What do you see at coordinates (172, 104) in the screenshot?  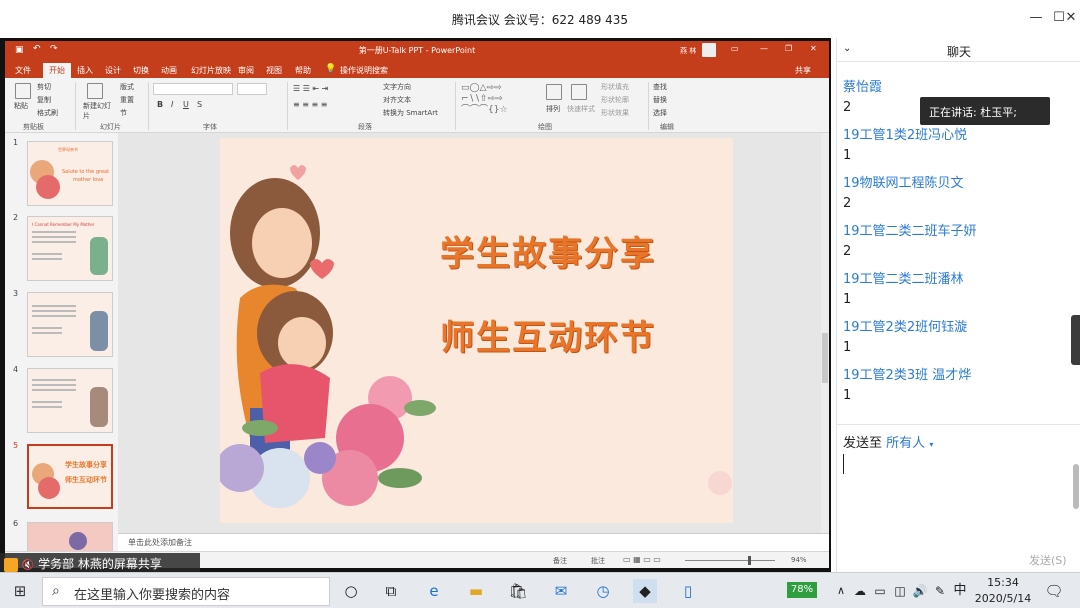 I see `italic-icon: I` at bounding box center [172, 104].